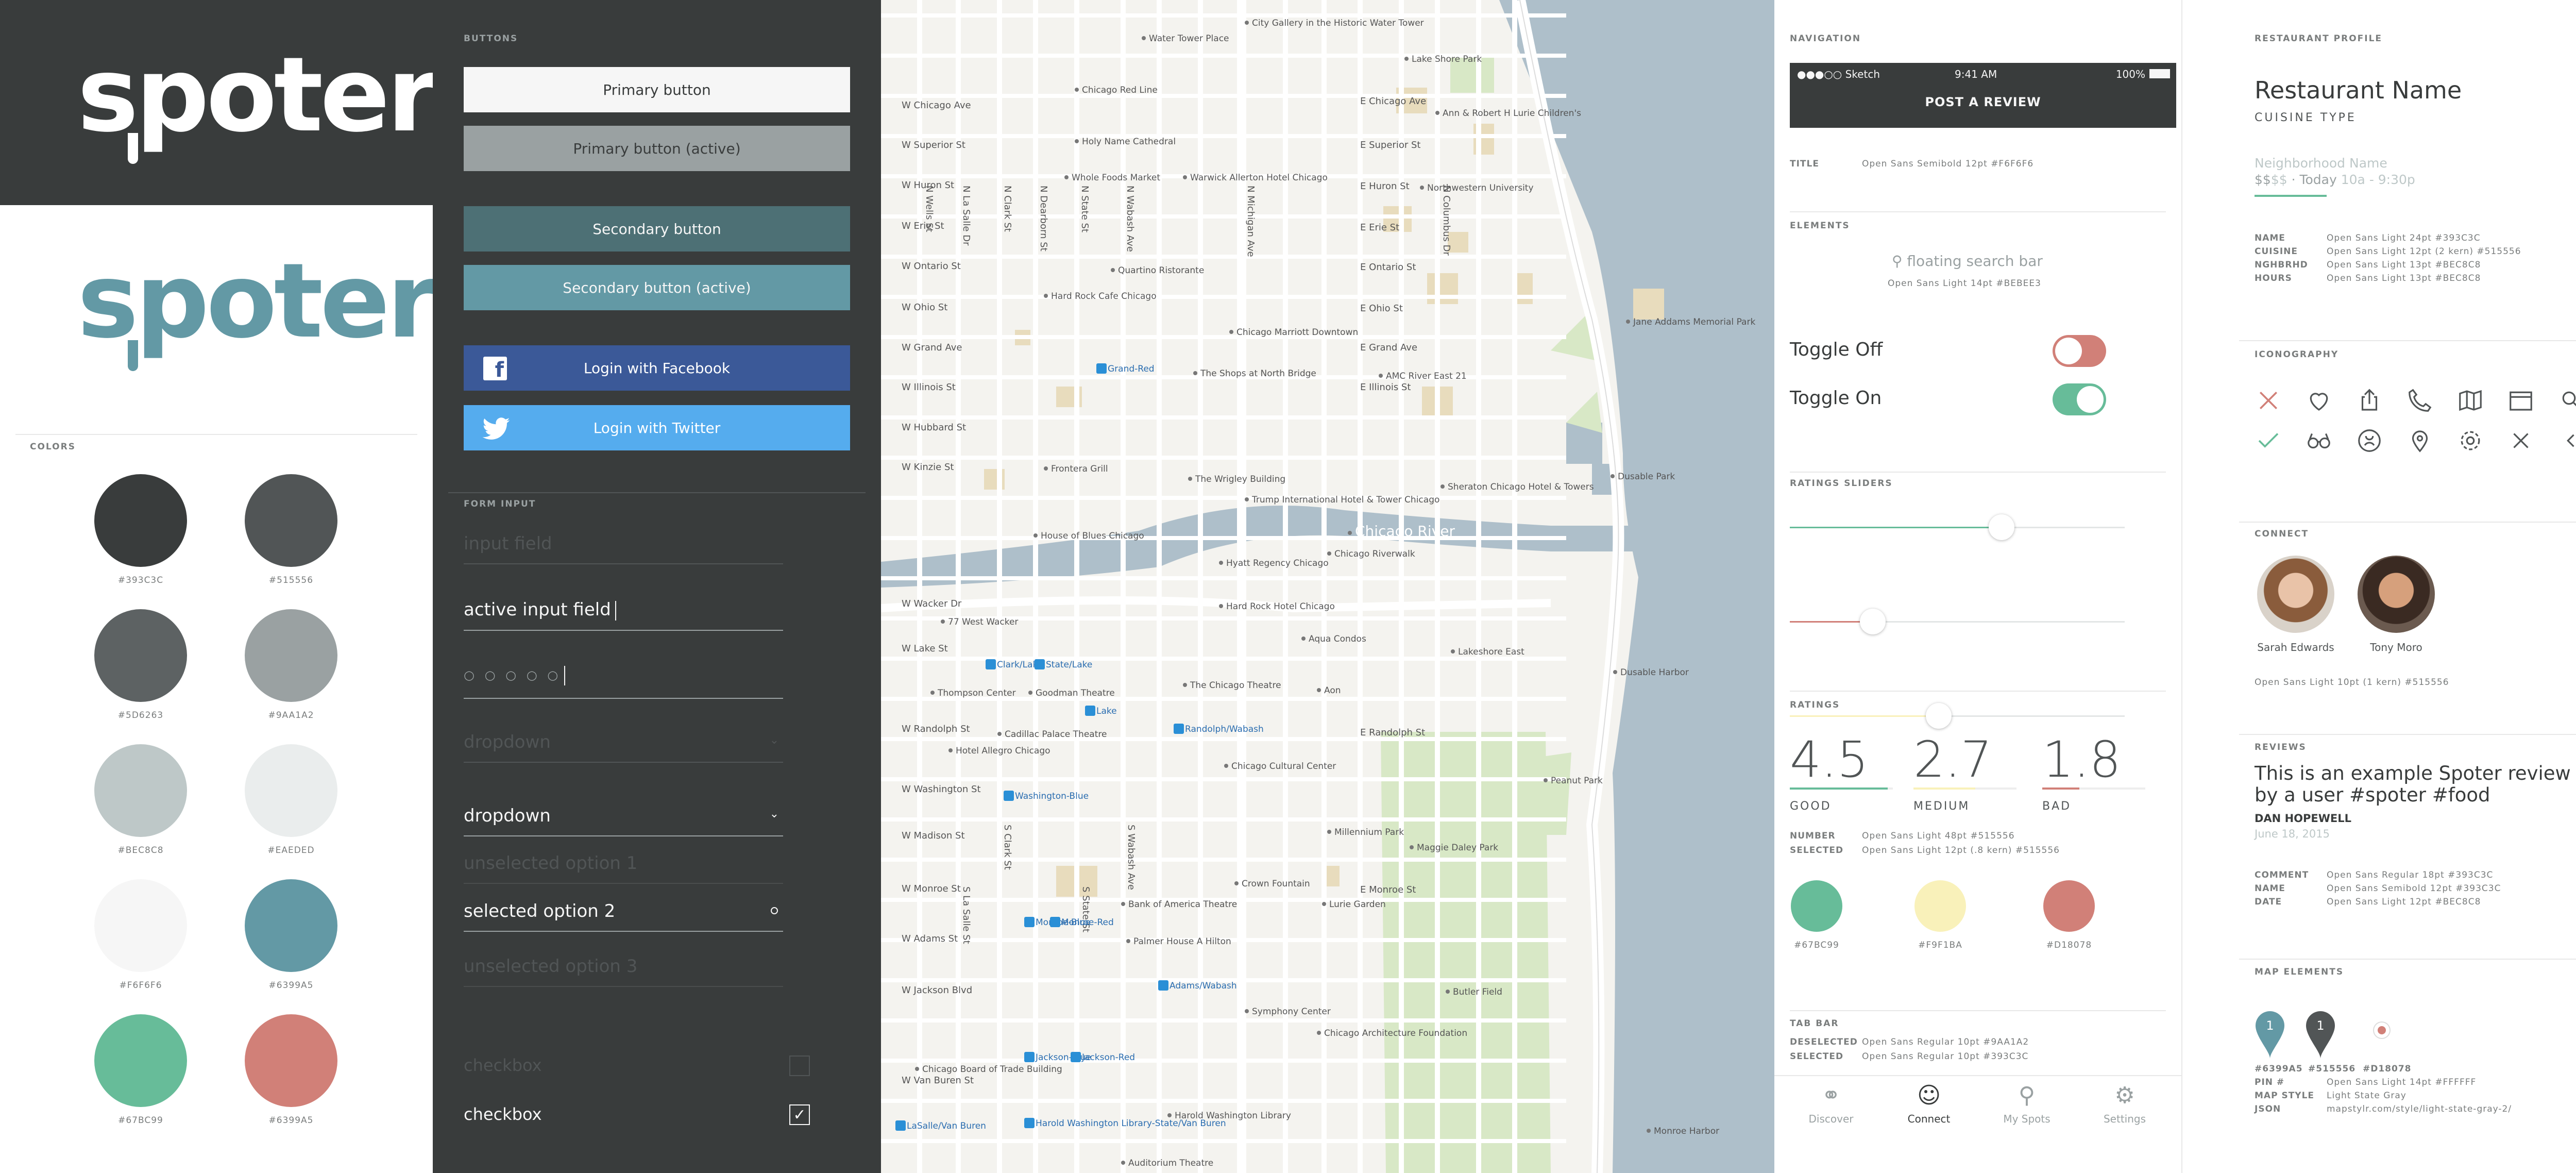 This screenshot has height=1173, width=2576. Describe the element at coordinates (774, 740) in the screenshot. I see `chevron-down-icon: ⌄` at that location.